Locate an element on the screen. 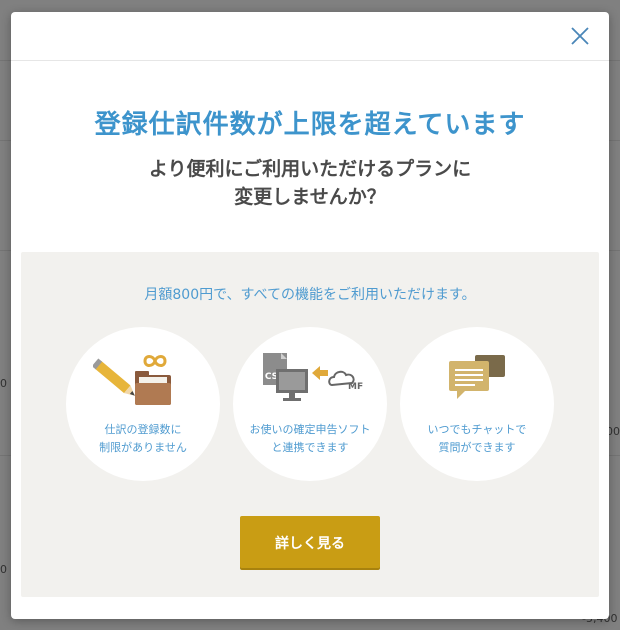 Image resolution: width=620 pixels, height=630 pixels. feature-unlimited-entries: 仕訳の登録数に 制限がありません is located at coordinates (143, 404).